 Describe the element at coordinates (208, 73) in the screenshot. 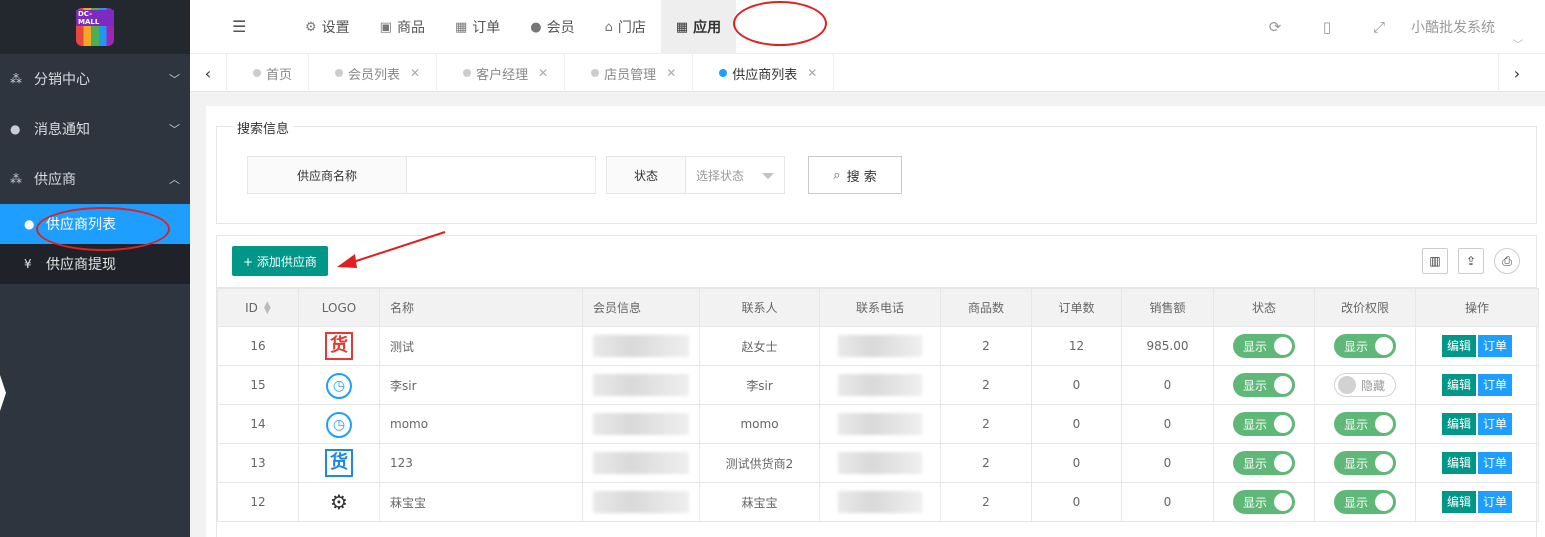

I see `tab-scroll-left-button: ‹` at that location.